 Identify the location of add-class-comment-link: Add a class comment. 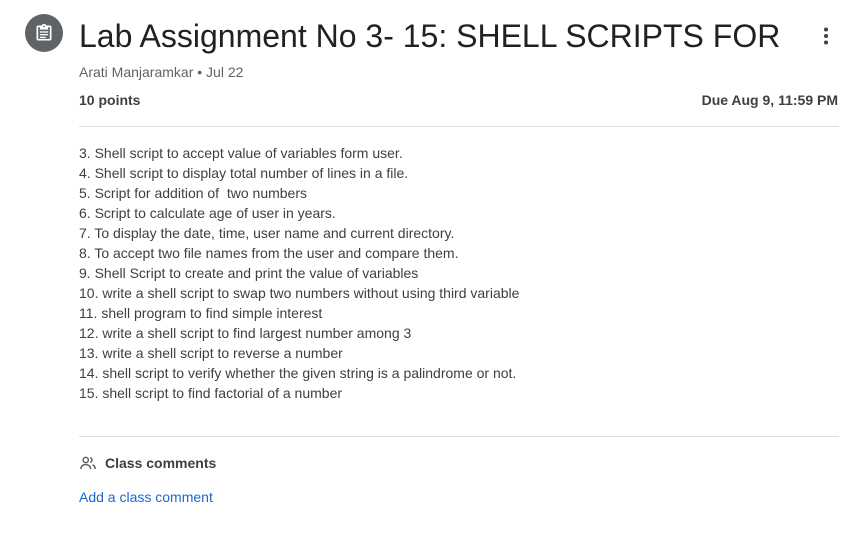
(146, 497).